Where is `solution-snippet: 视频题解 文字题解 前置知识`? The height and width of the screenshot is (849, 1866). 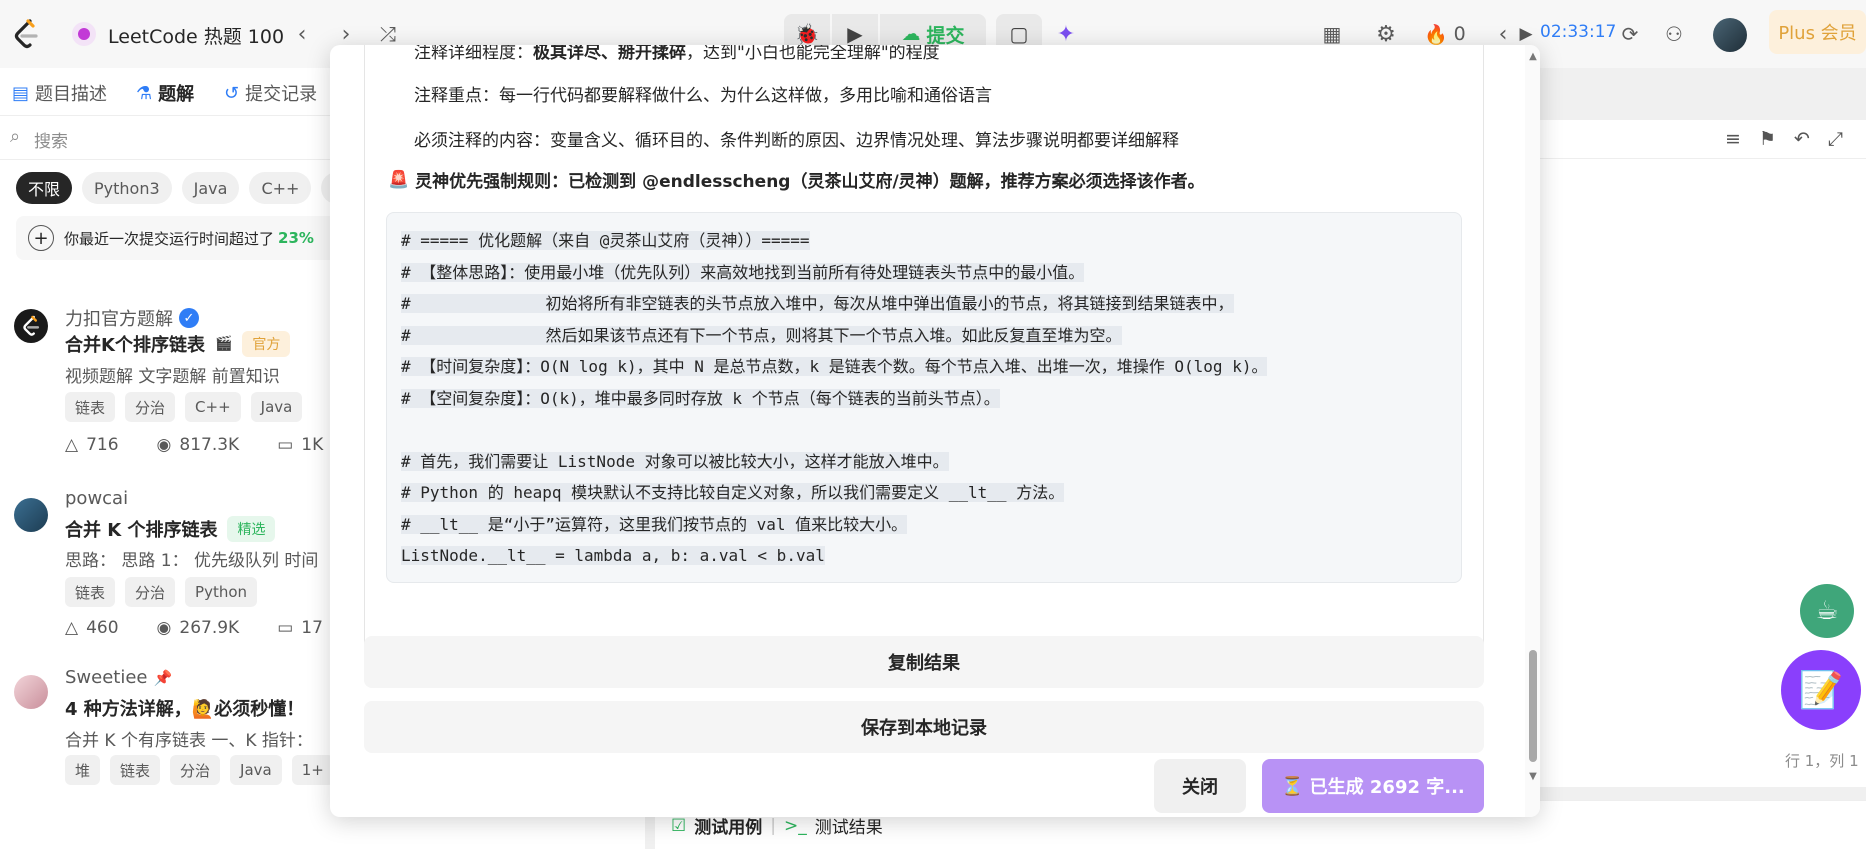
solution-snippet: 视频题解 文字题解 前置知识 is located at coordinates (172, 377).